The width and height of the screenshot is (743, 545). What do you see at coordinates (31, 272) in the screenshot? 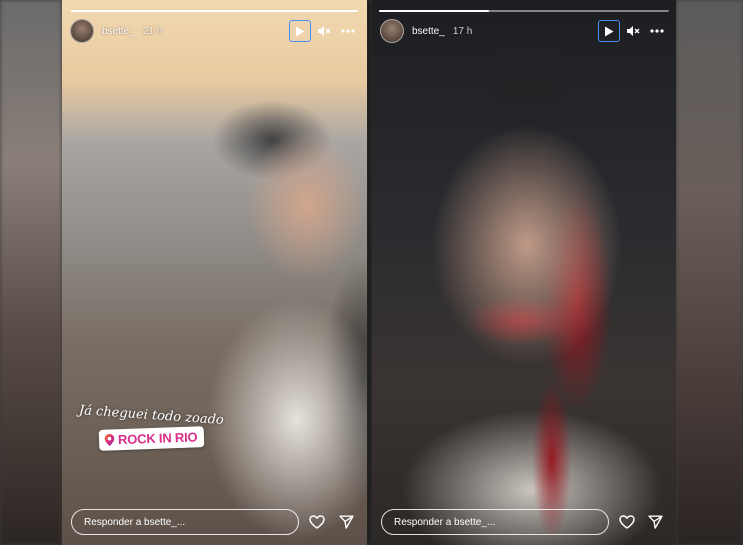
I see `background-blur-left` at bounding box center [31, 272].